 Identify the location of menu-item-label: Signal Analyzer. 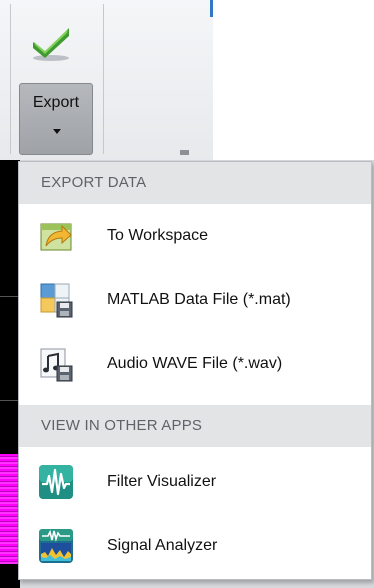
(162, 545).